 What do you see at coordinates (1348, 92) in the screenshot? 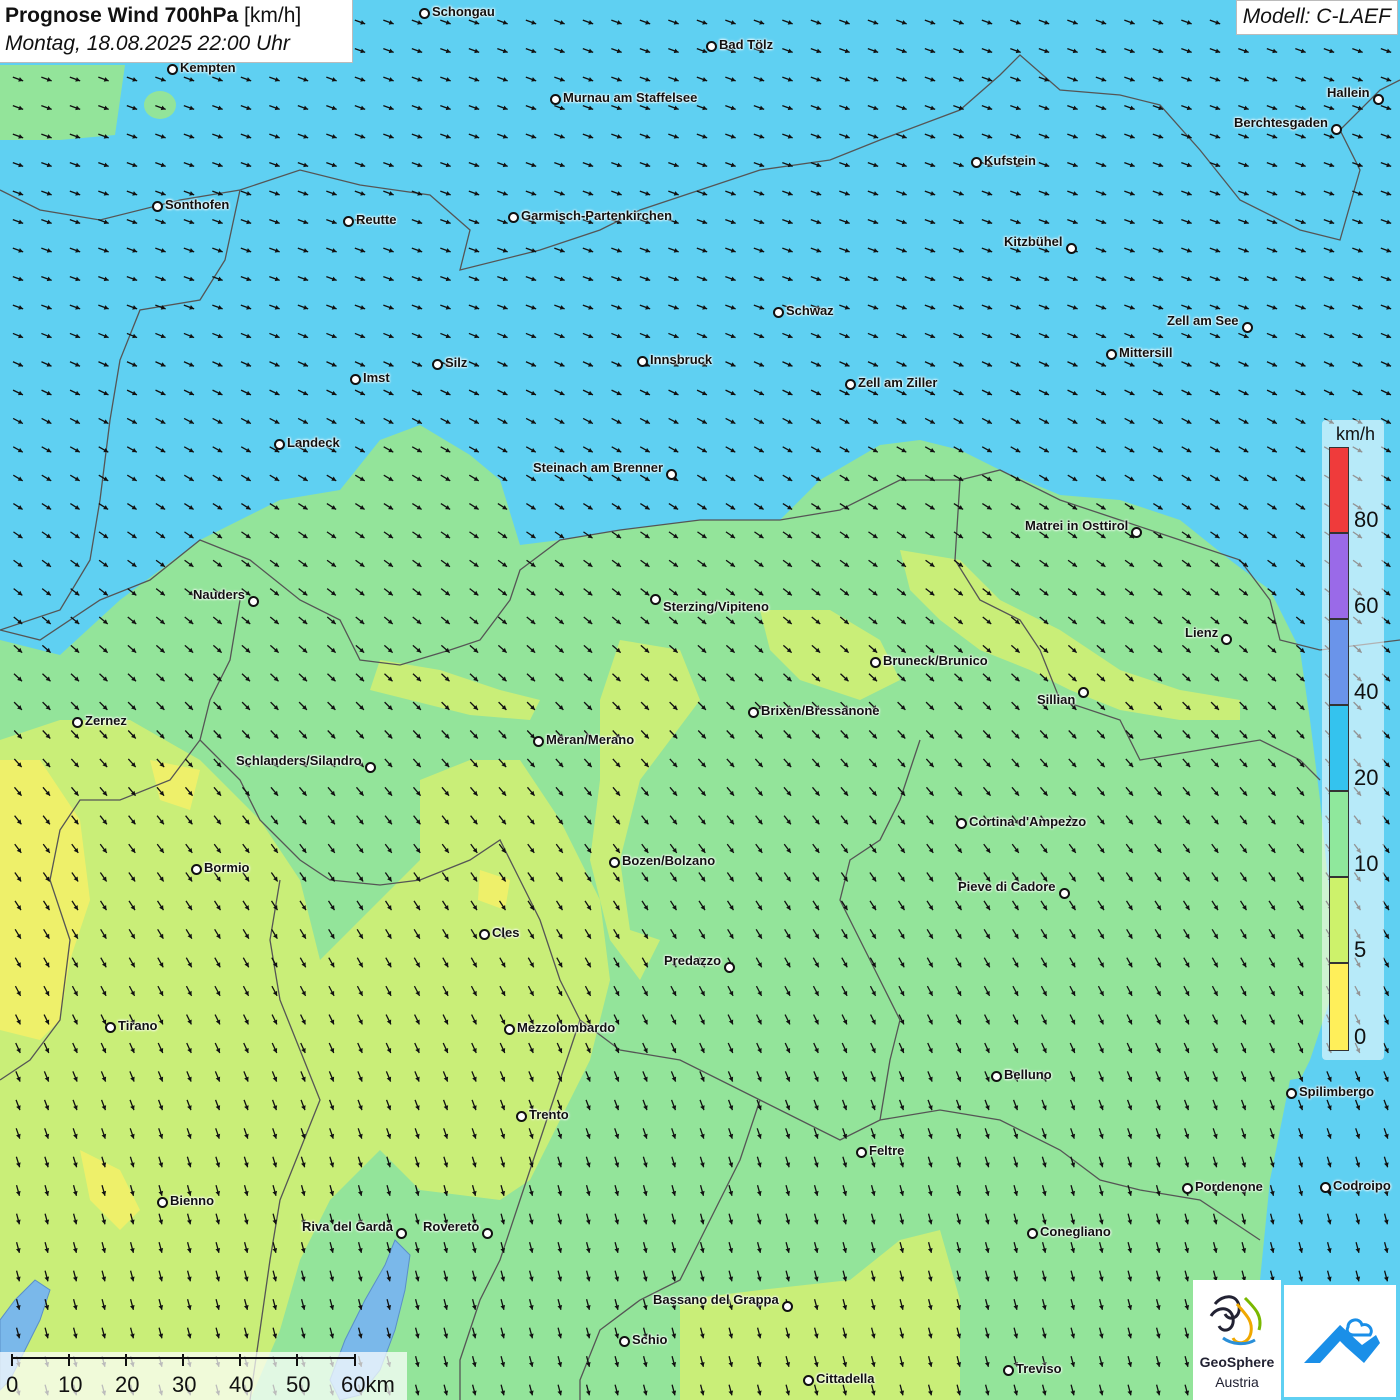
I see `city-label: Hallein` at bounding box center [1348, 92].